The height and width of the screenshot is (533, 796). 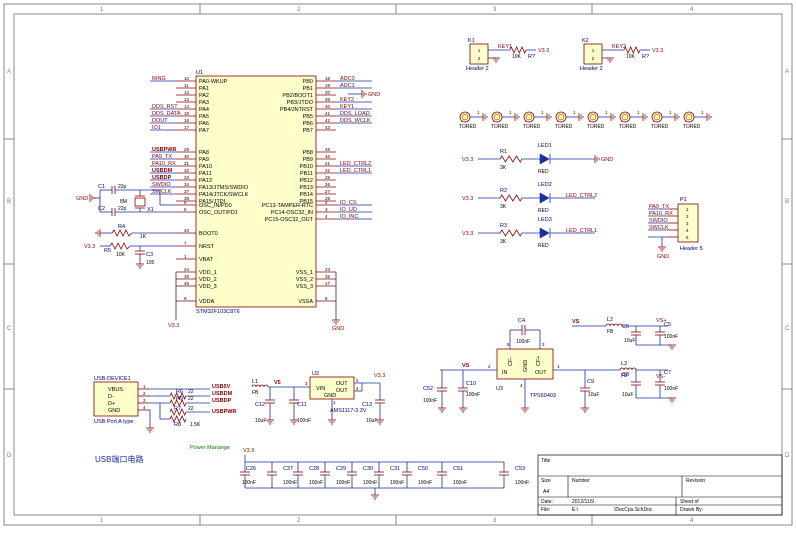 What do you see at coordinates (304, 280) in the screenshot?
I see `mcu-vss-pin-name: VSS_2` at bounding box center [304, 280].